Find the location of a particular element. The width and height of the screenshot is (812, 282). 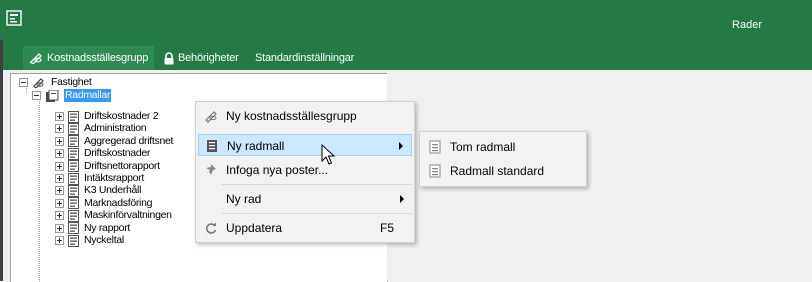

tree-label: Fastighet is located at coordinates (71, 82).